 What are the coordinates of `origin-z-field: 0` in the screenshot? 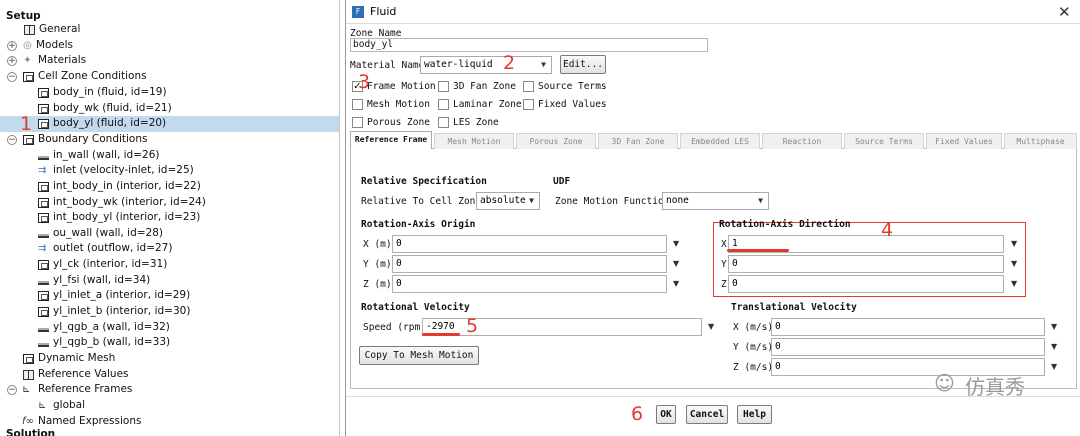 It's located at (529, 284).